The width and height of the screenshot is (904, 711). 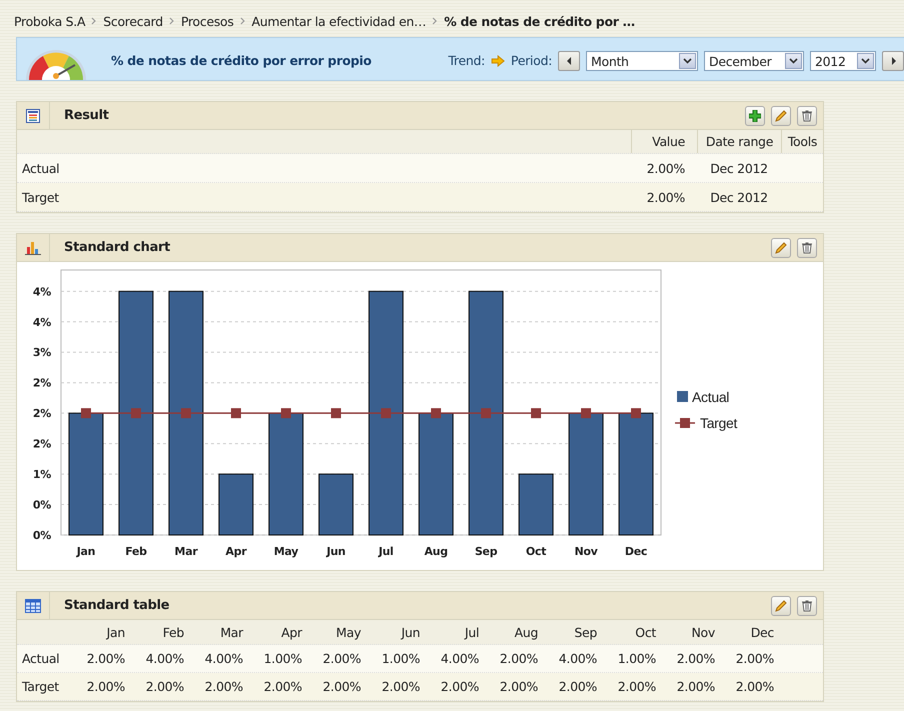 What do you see at coordinates (115, 632) in the screenshot?
I see `column-header: Jan` at bounding box center [115, 632].